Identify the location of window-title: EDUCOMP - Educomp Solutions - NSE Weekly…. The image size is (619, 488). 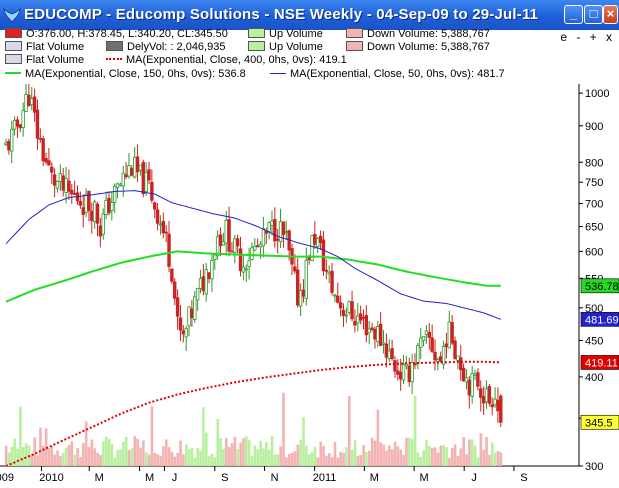
(281, 14).